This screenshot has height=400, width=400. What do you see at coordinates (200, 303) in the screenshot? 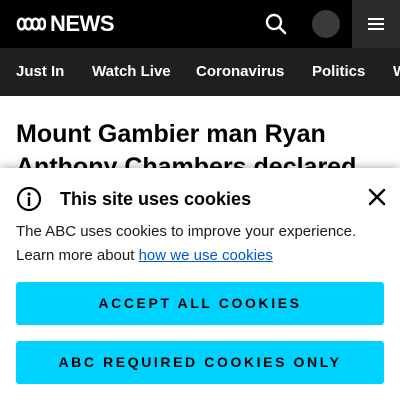
I see `accept-all-cookies-button: ACCEPT ALL COOKIES` at bounding box center [200, 303].